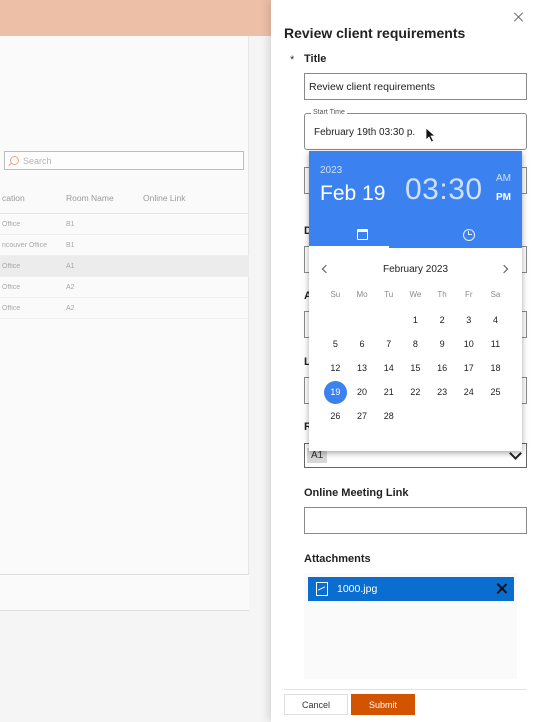 This screenshot has height=722, width=538. What do you see at coordinates (415, 320) in the screenshot?
I see `calendar-day: 1` at bounding box center [415, 320].